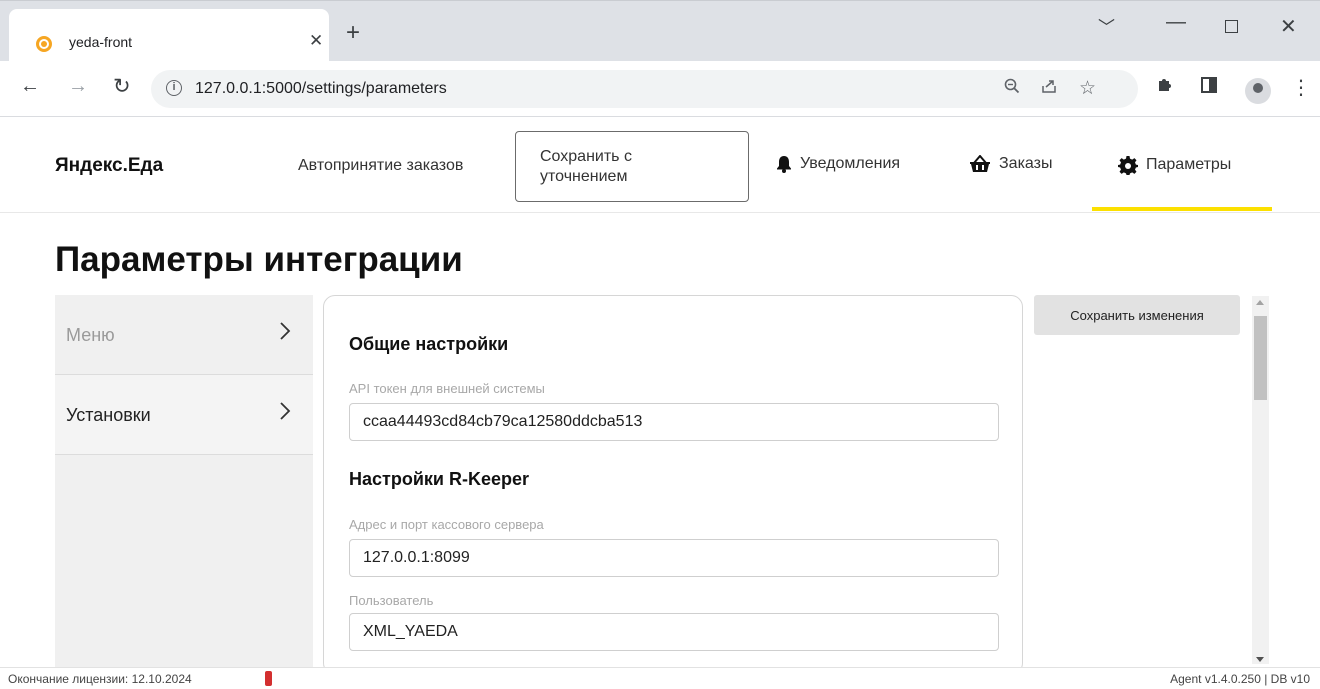 Image resolution: width=1320 pixels, height=689 pixels. What do you see at coordinates (1128, 165) in the screenshot?
I see `gear-icon` at bounding box center [1128, 165].